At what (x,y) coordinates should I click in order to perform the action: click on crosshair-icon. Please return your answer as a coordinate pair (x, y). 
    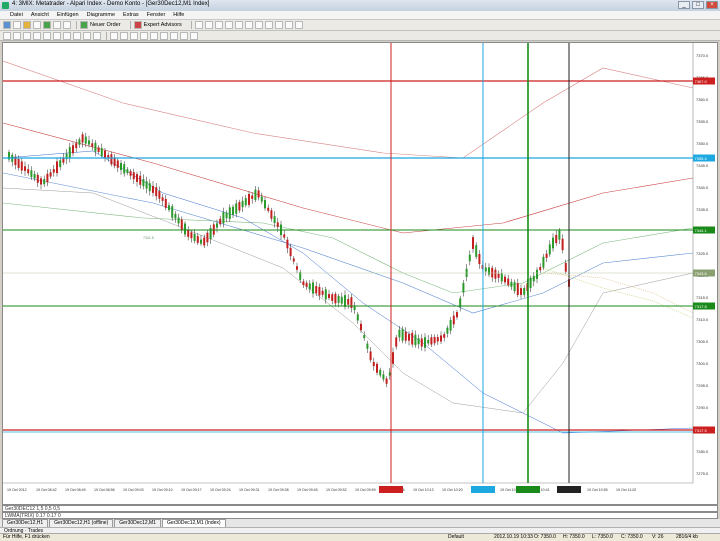
    Looking at the image, I should click on (17, 35).